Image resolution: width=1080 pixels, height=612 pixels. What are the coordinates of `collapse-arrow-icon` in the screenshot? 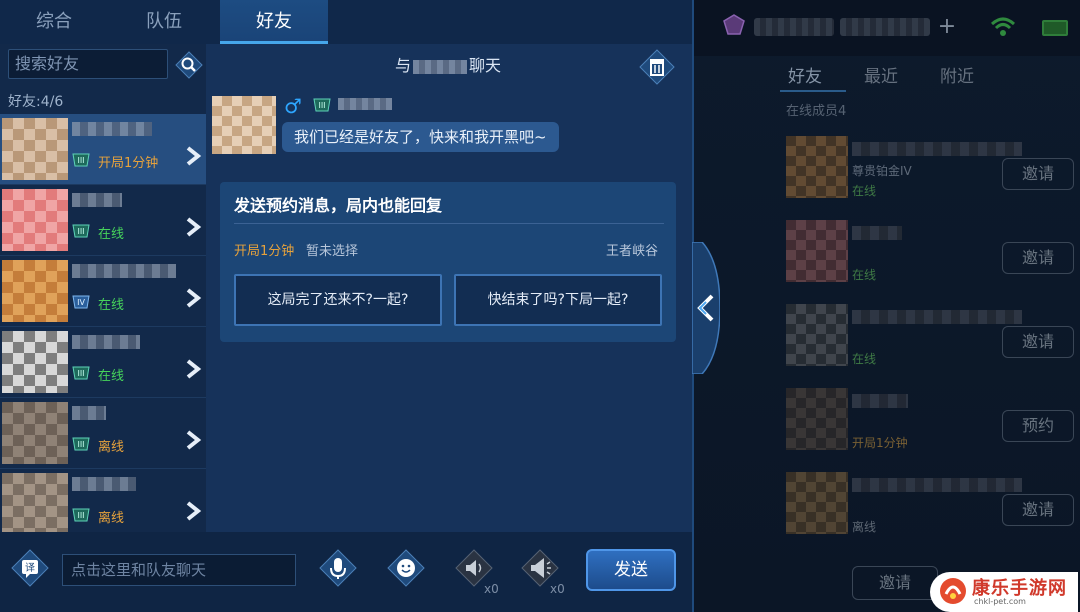 It's located at (706, 308).